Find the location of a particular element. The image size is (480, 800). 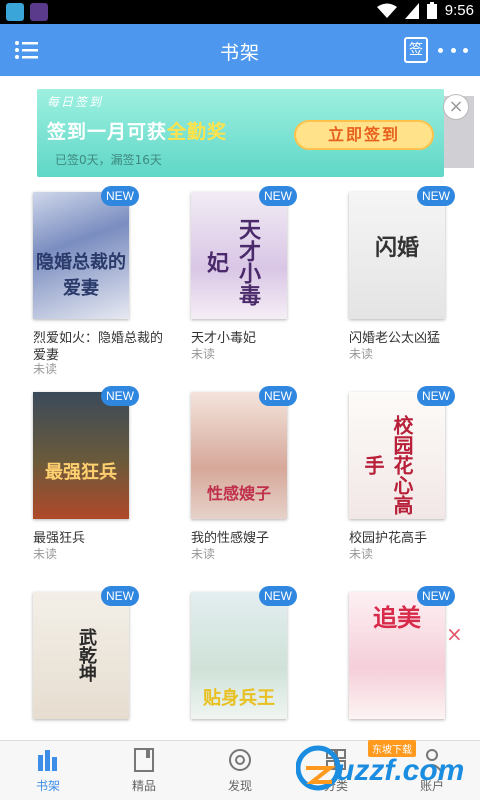

cover-title: 贴身兵王 is located at coordinates (239, 698).